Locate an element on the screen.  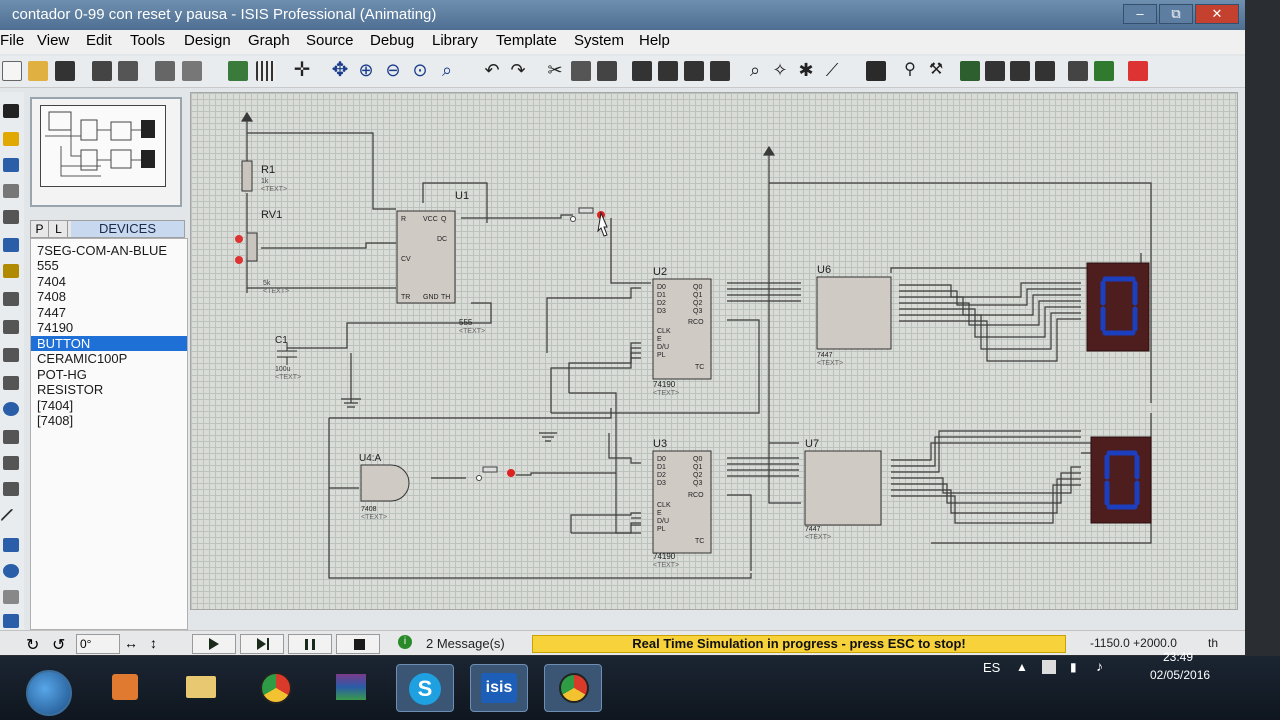
device-item: 7SEG-COM-AN-BLUE is located at coordinates (109, 250).